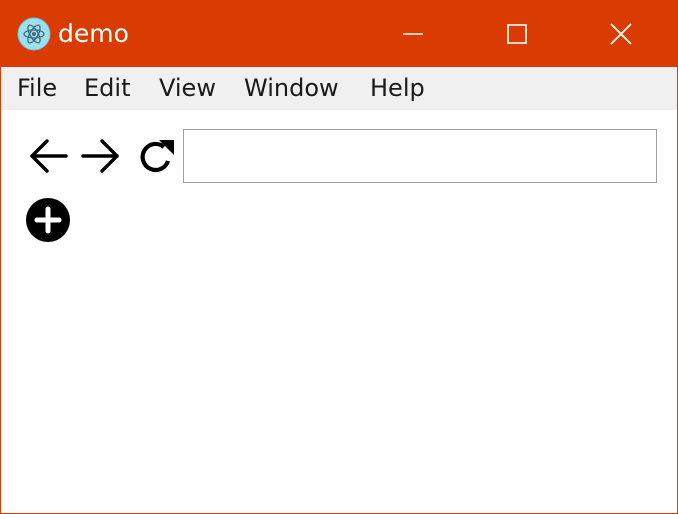 This screenshot has height=514, width=678. I want to click on title-bar: demo, so click(339, 34).